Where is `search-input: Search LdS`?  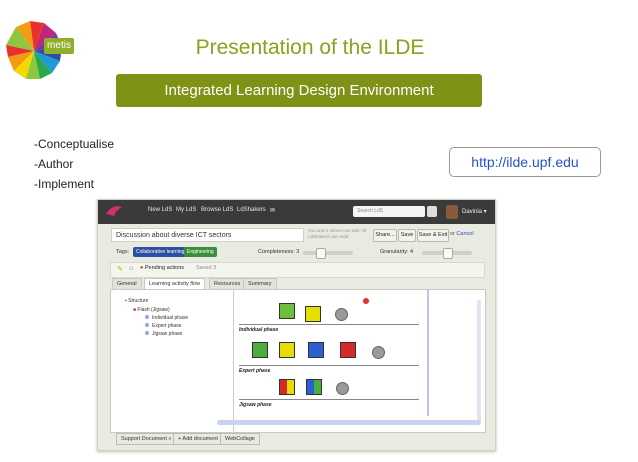
search-input: Search LdS is located at coordinates (389, 211).